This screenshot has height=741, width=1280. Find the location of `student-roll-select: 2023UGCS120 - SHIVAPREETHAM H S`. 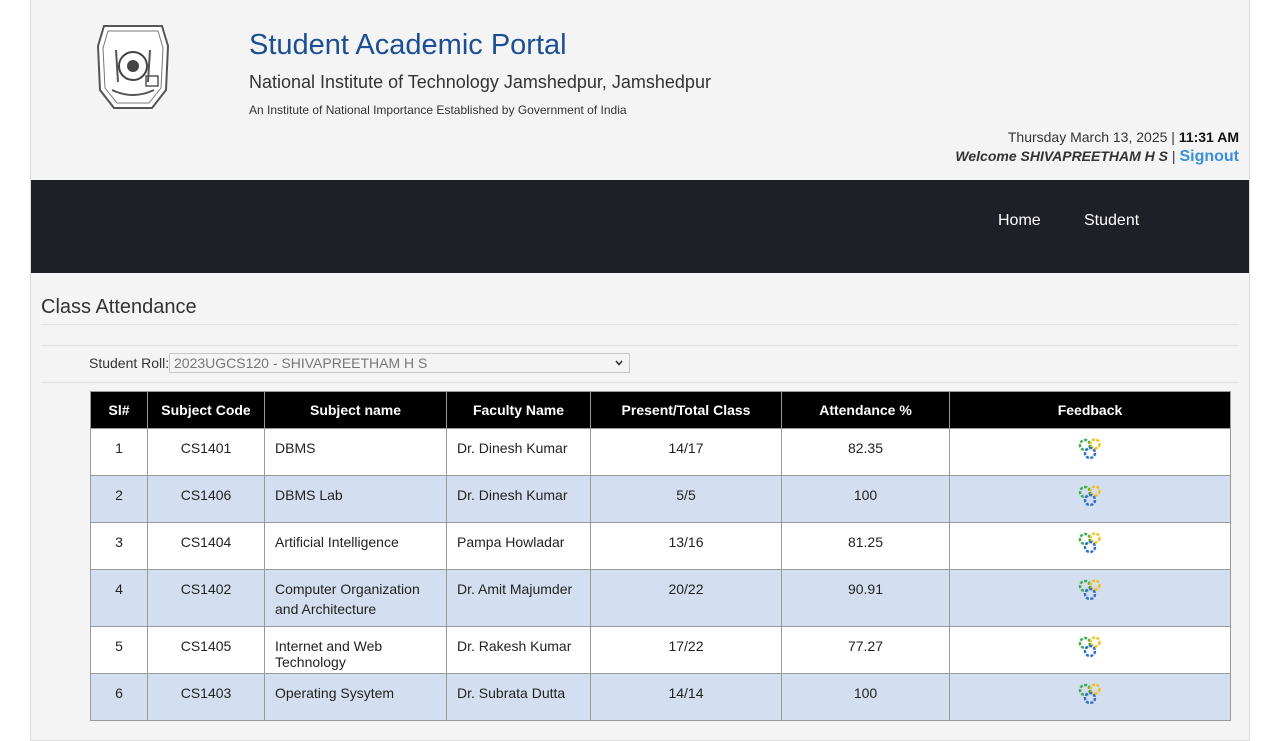

student-roll-select: 2023UGCS120 - SHIVAPREETHAM H S is located at coordinates (399, 363).